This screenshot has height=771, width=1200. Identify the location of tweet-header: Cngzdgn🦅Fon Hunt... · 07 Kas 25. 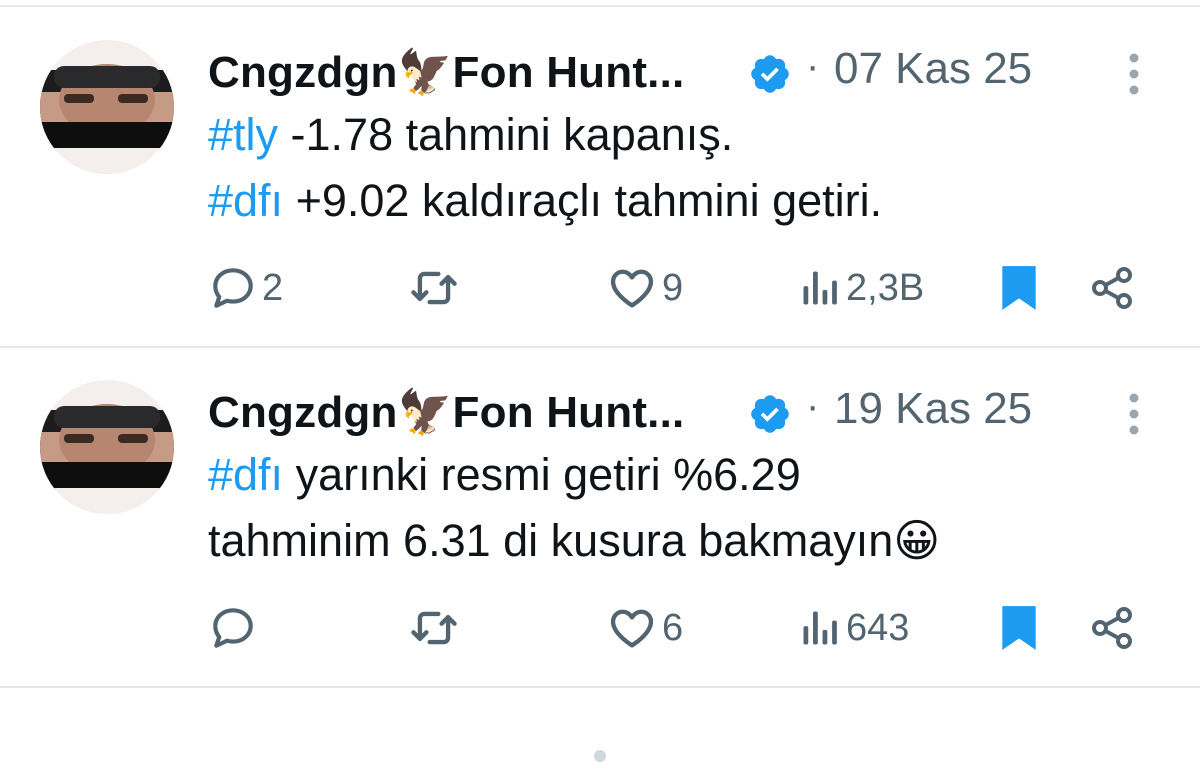
(688, 72).